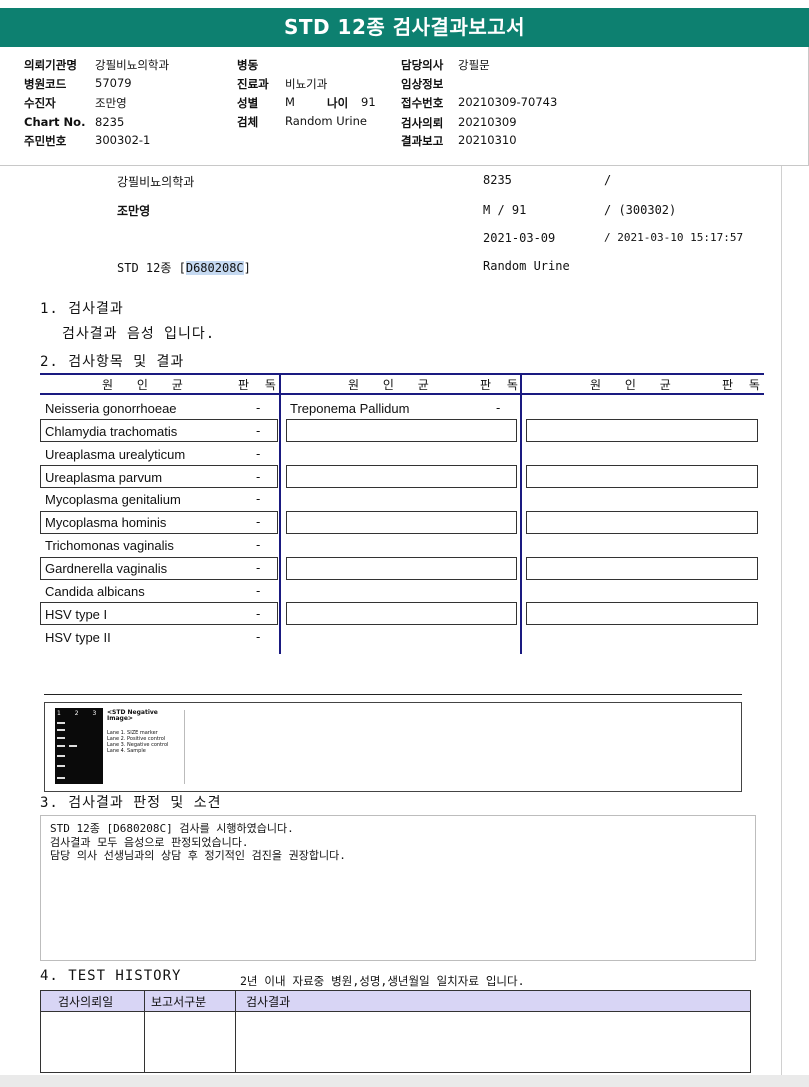 The height and width of the screenshot is (1087, 809). Describe the element at coordinates (268, 1002) in the screenshot. I see `history-col-result: 검사결과` at that location.